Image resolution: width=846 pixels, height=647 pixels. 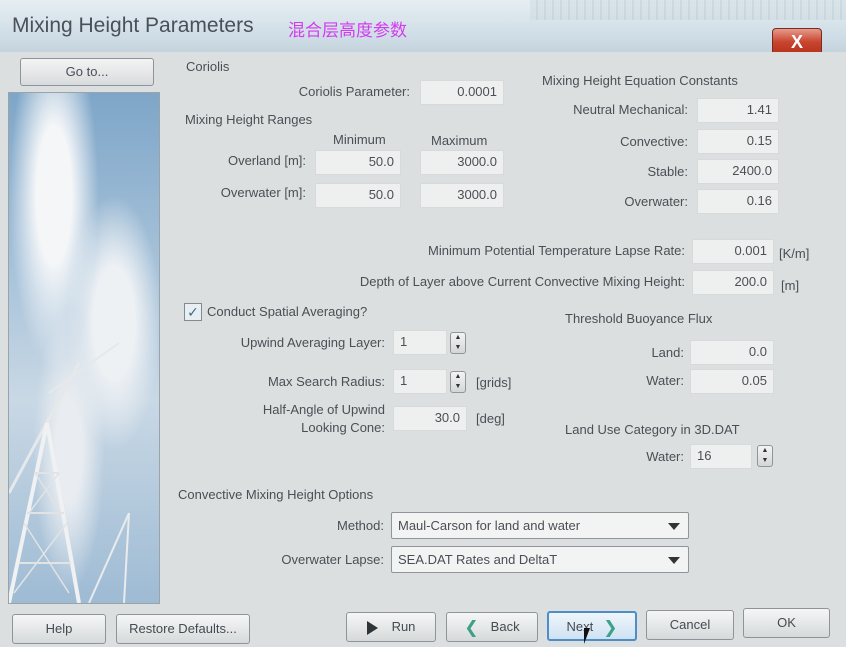 I want to click on help-button: Help, so click(x=59, y=629).